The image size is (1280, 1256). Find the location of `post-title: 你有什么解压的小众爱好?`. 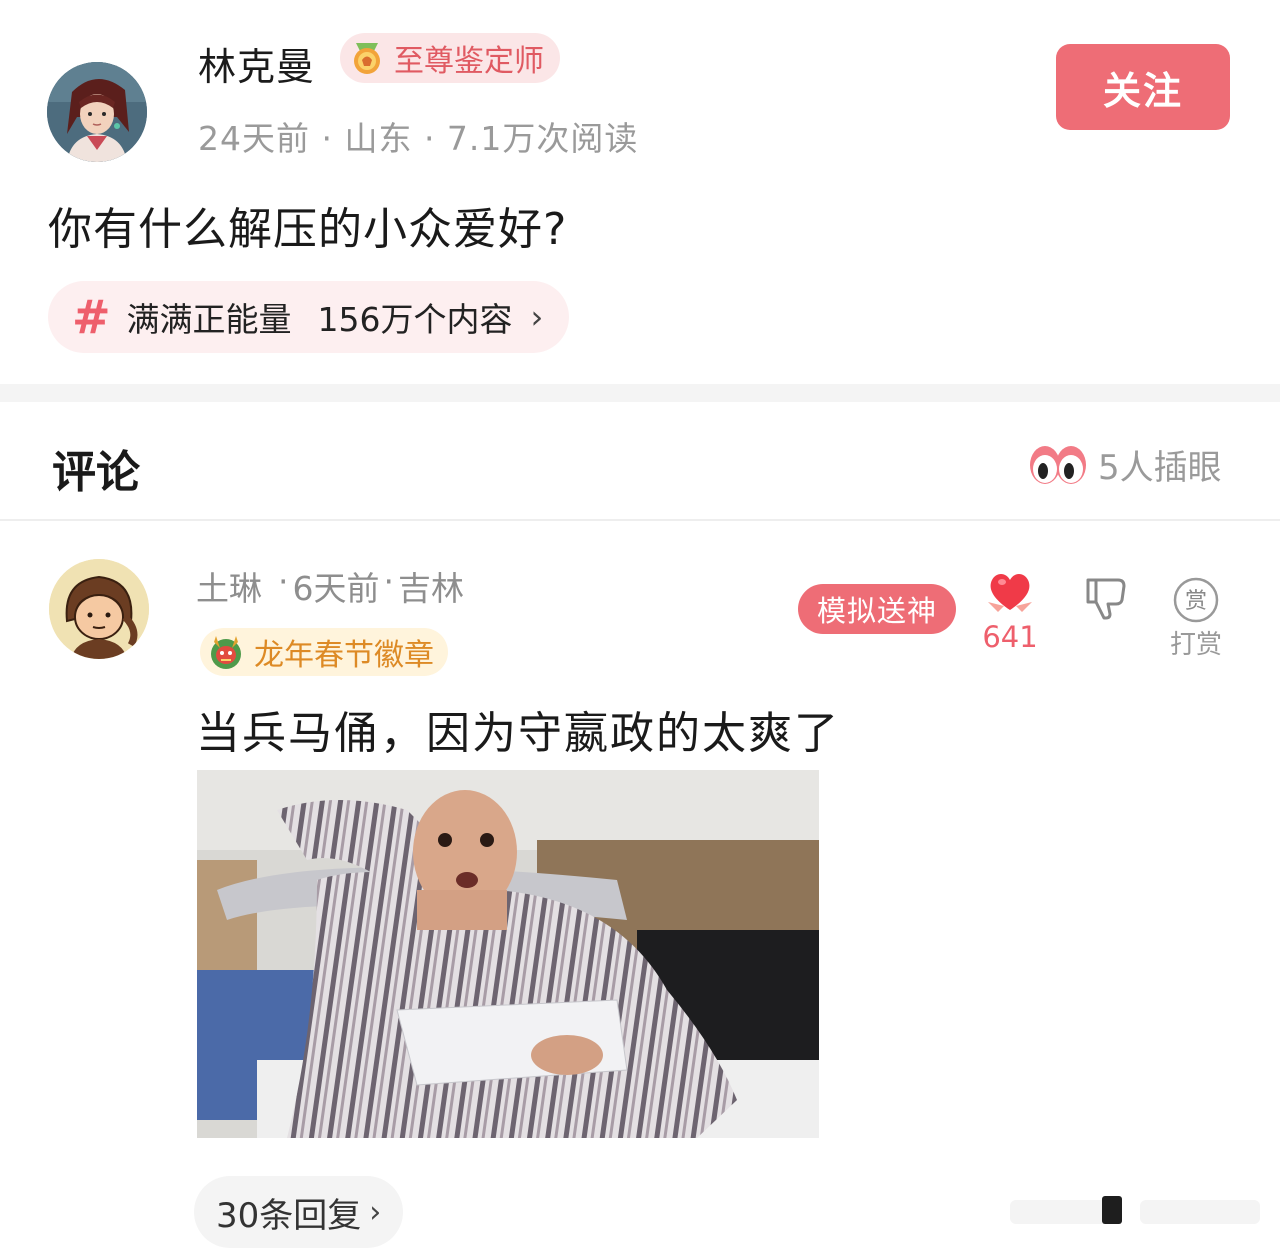

post-title: 你有什么解压的小众爱好? is located at coordinates (308, 229).